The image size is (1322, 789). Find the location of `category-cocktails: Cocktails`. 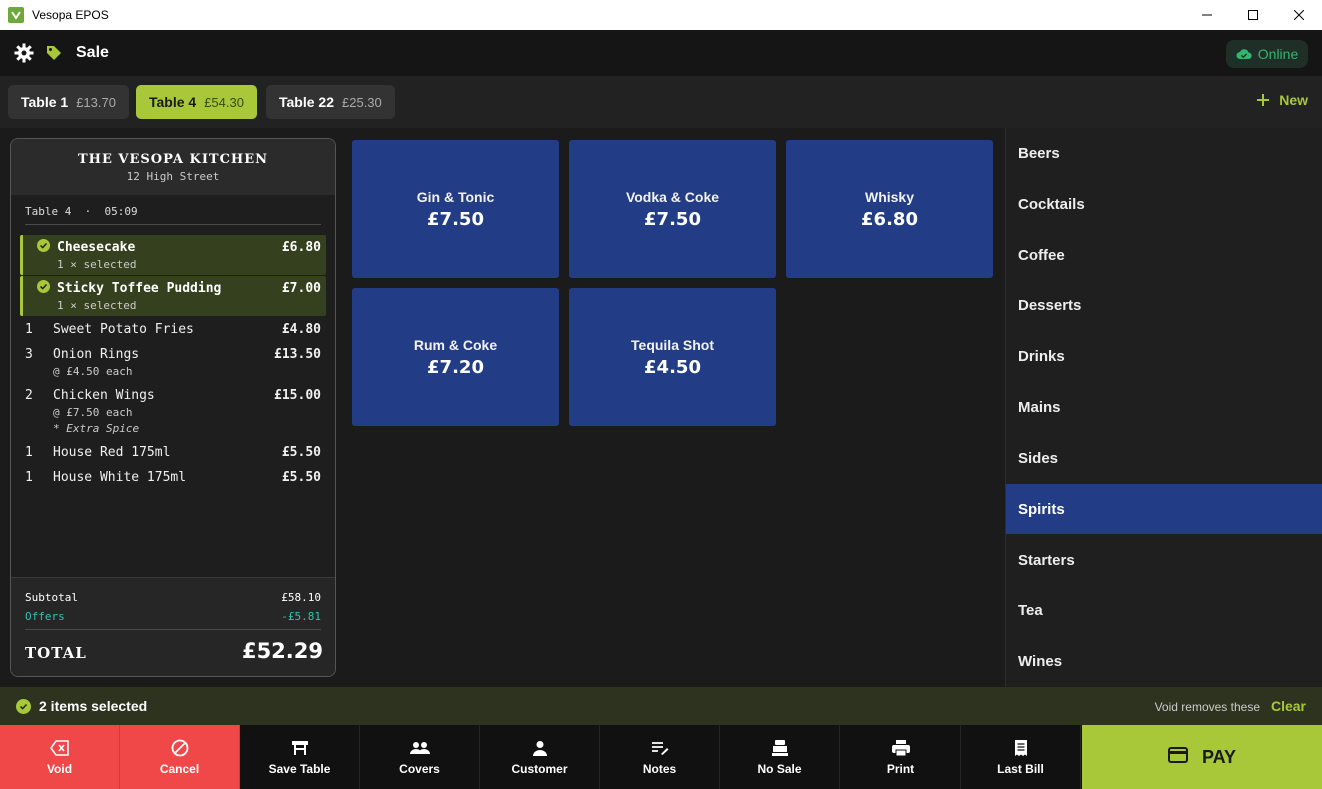

category-cocktails: Cocktails is located at coordinates (1164, 204).